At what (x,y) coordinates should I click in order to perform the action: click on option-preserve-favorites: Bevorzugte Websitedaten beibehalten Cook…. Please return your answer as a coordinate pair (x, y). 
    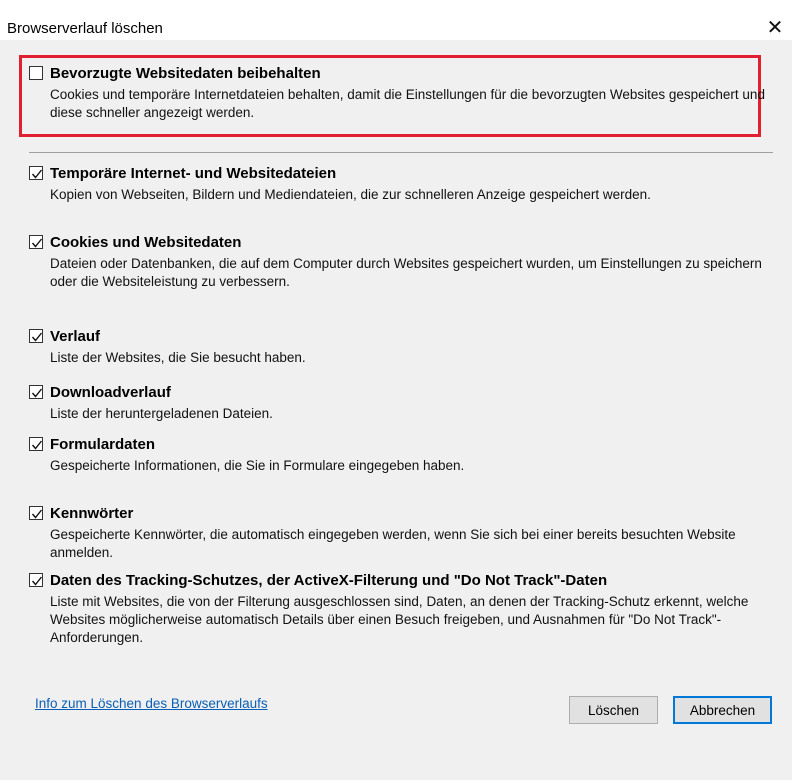
    Looking at the image, I should click on (399, 93).